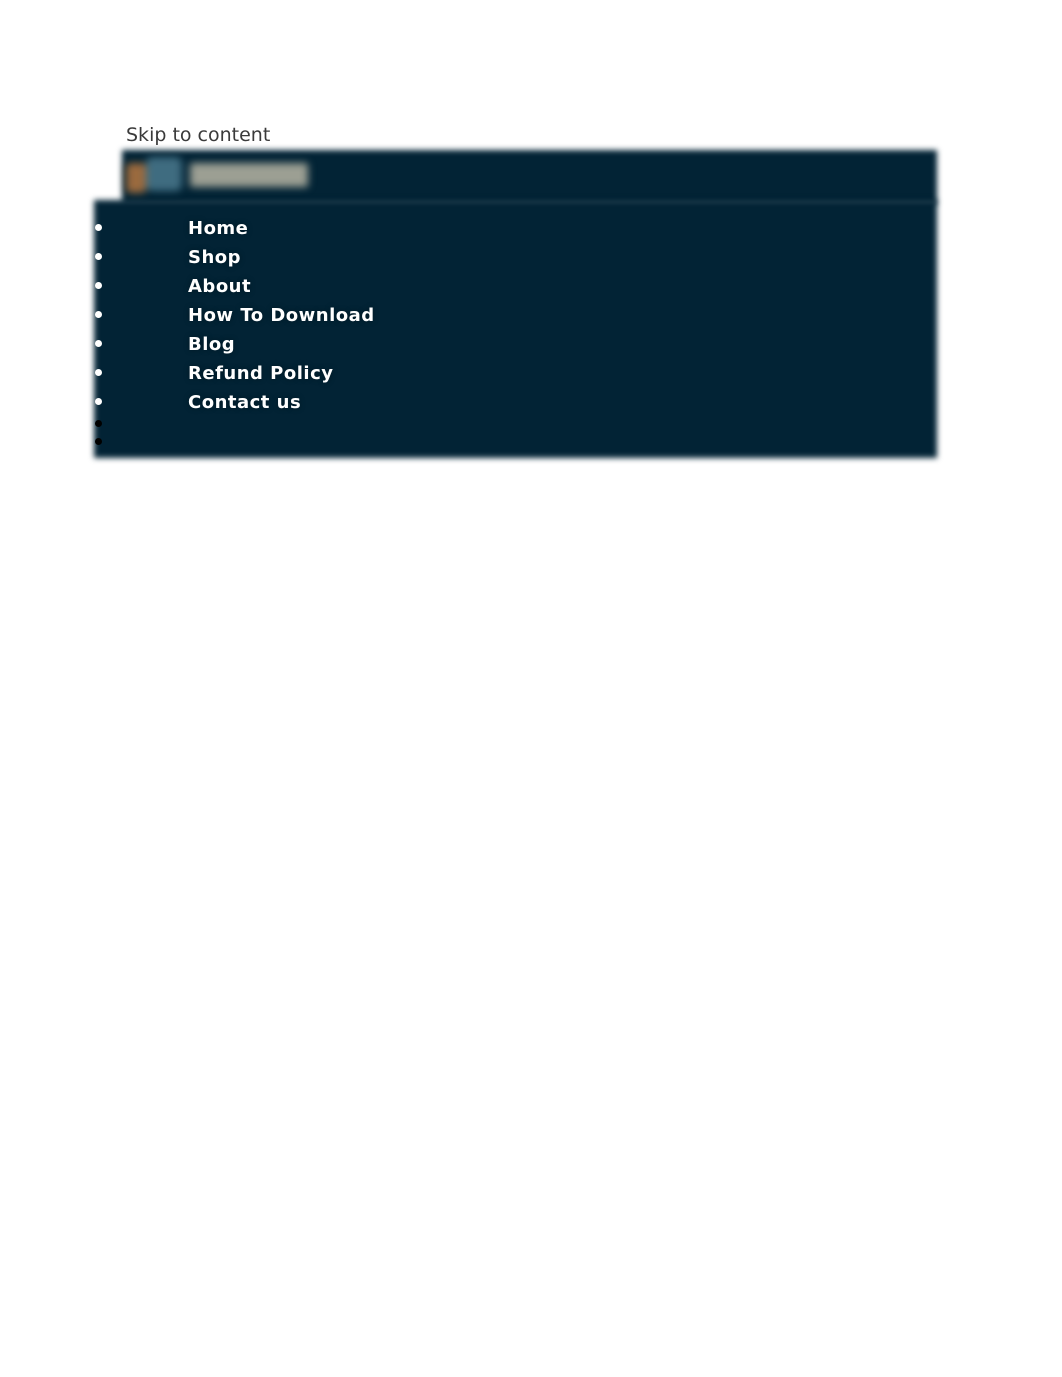 The image size is (1062, 1377). Describe the element at coordinates (260, 374) in the screenshot. I see `nav-link-refund-policy: Refund Policy` at that location.